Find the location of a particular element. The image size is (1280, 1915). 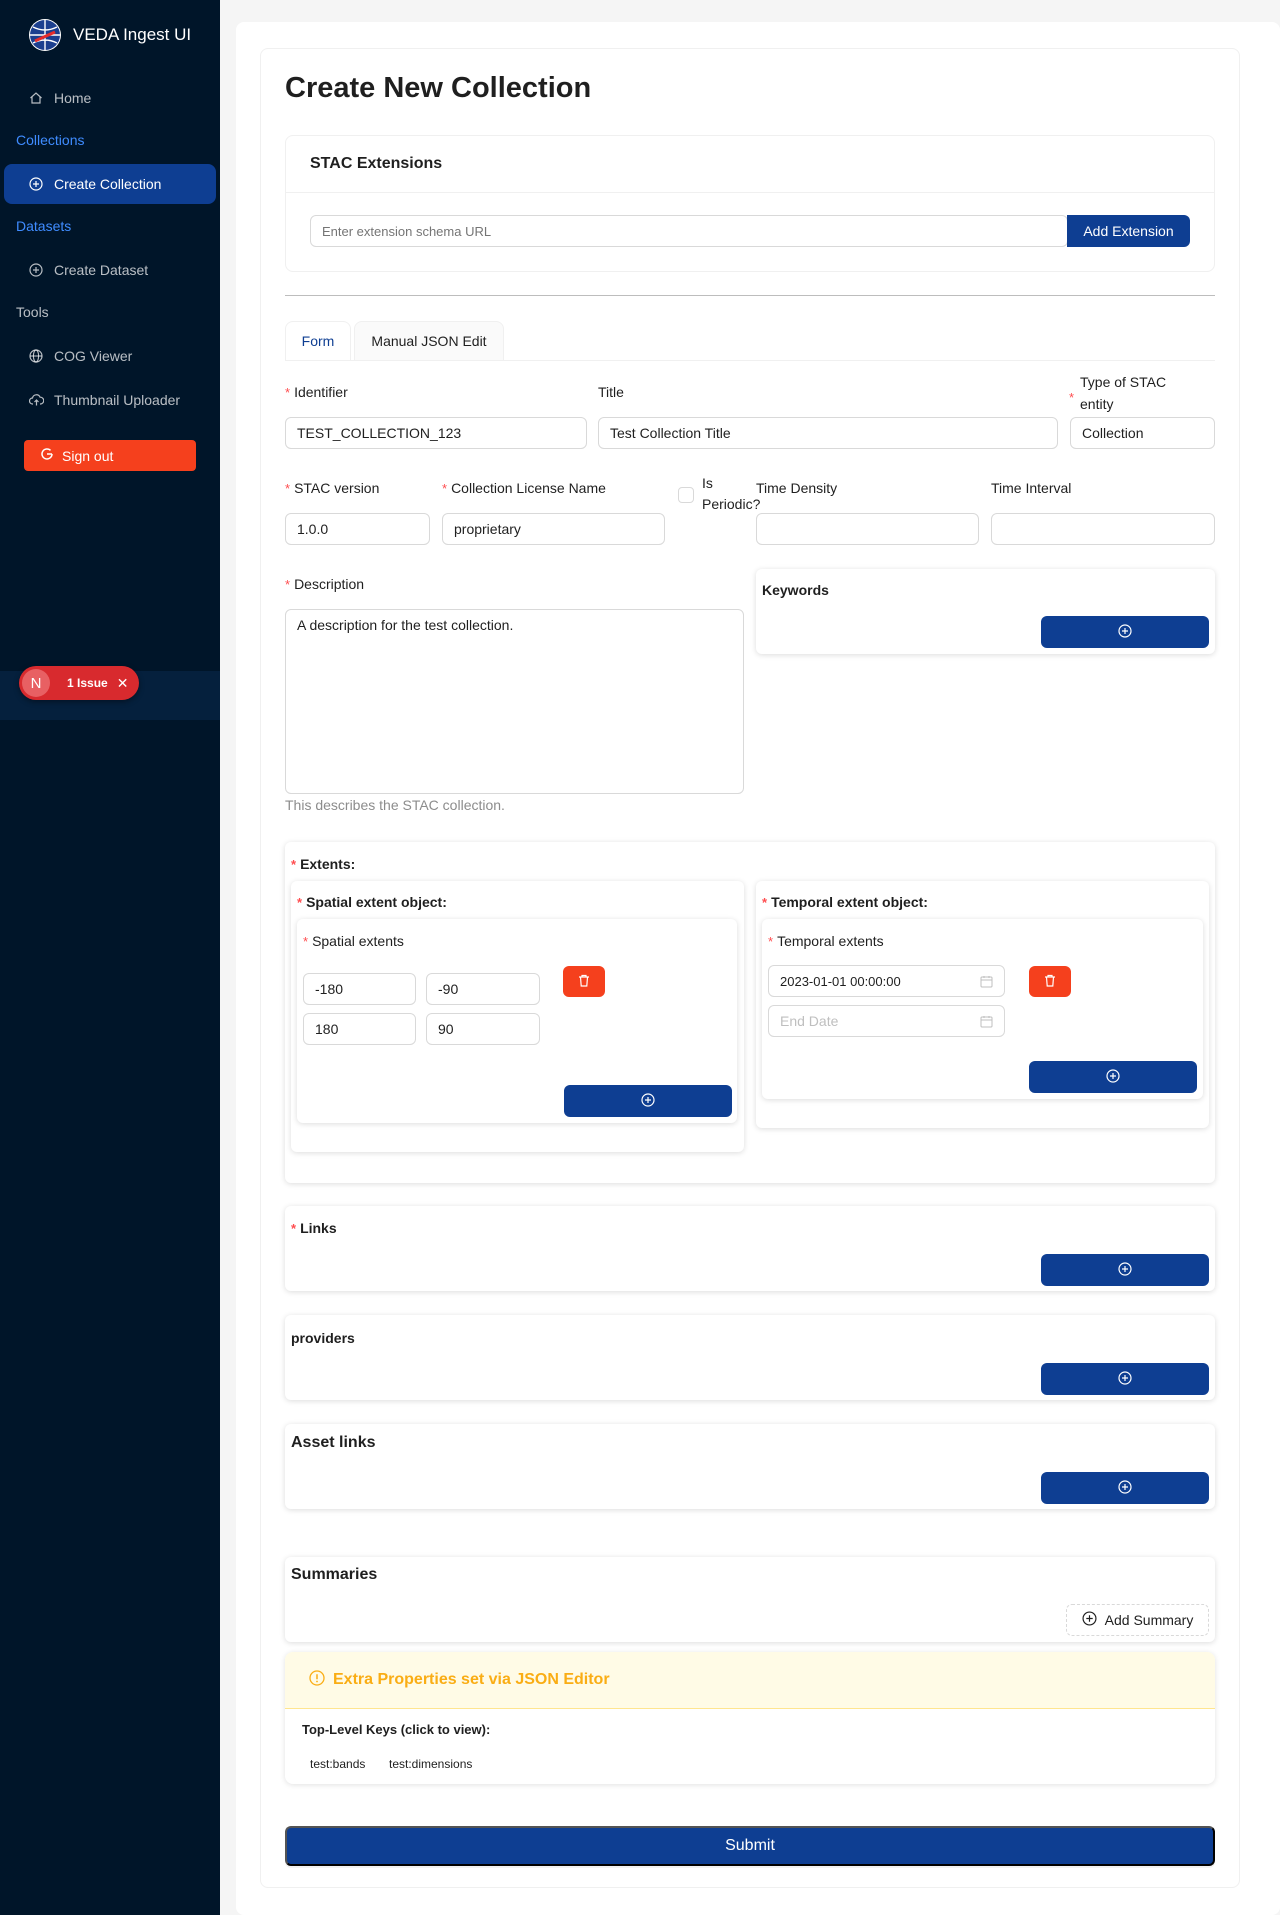

nav-create-collection: Create Collection is located at coordinates (110, 184).